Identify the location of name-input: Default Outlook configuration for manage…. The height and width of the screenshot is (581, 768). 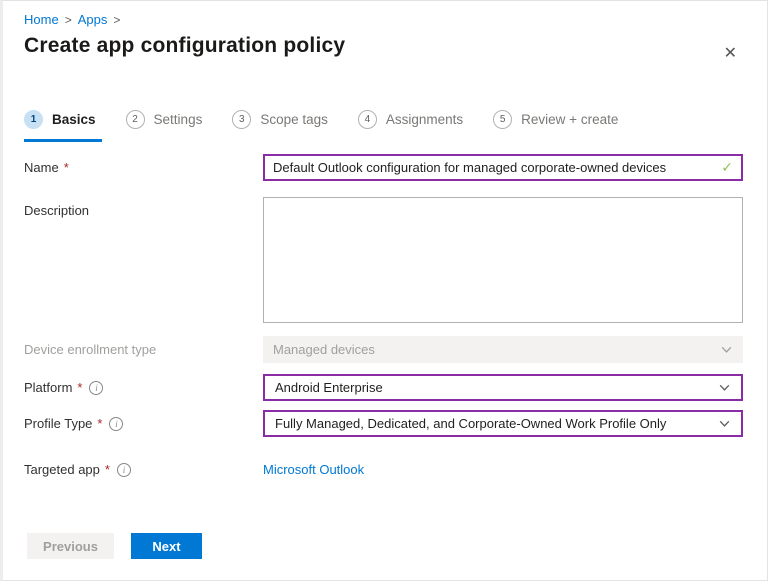
(503, 167).